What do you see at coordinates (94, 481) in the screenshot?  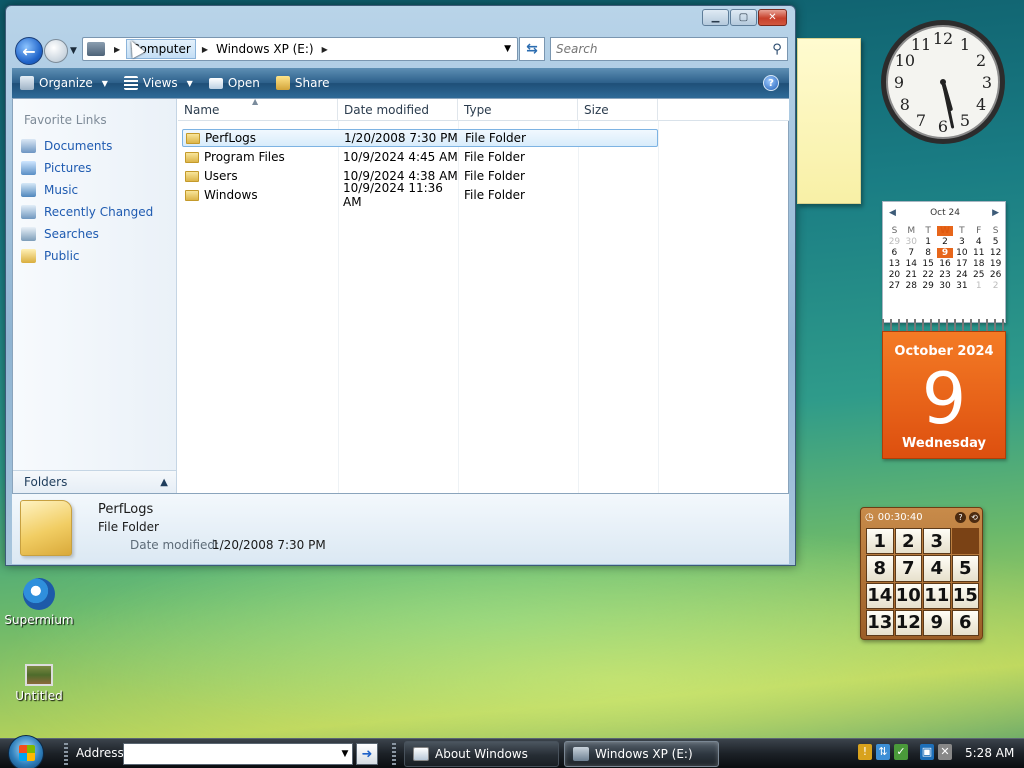 I see `folders-toggle: Folders ▲` at bounding box center [94, 481].